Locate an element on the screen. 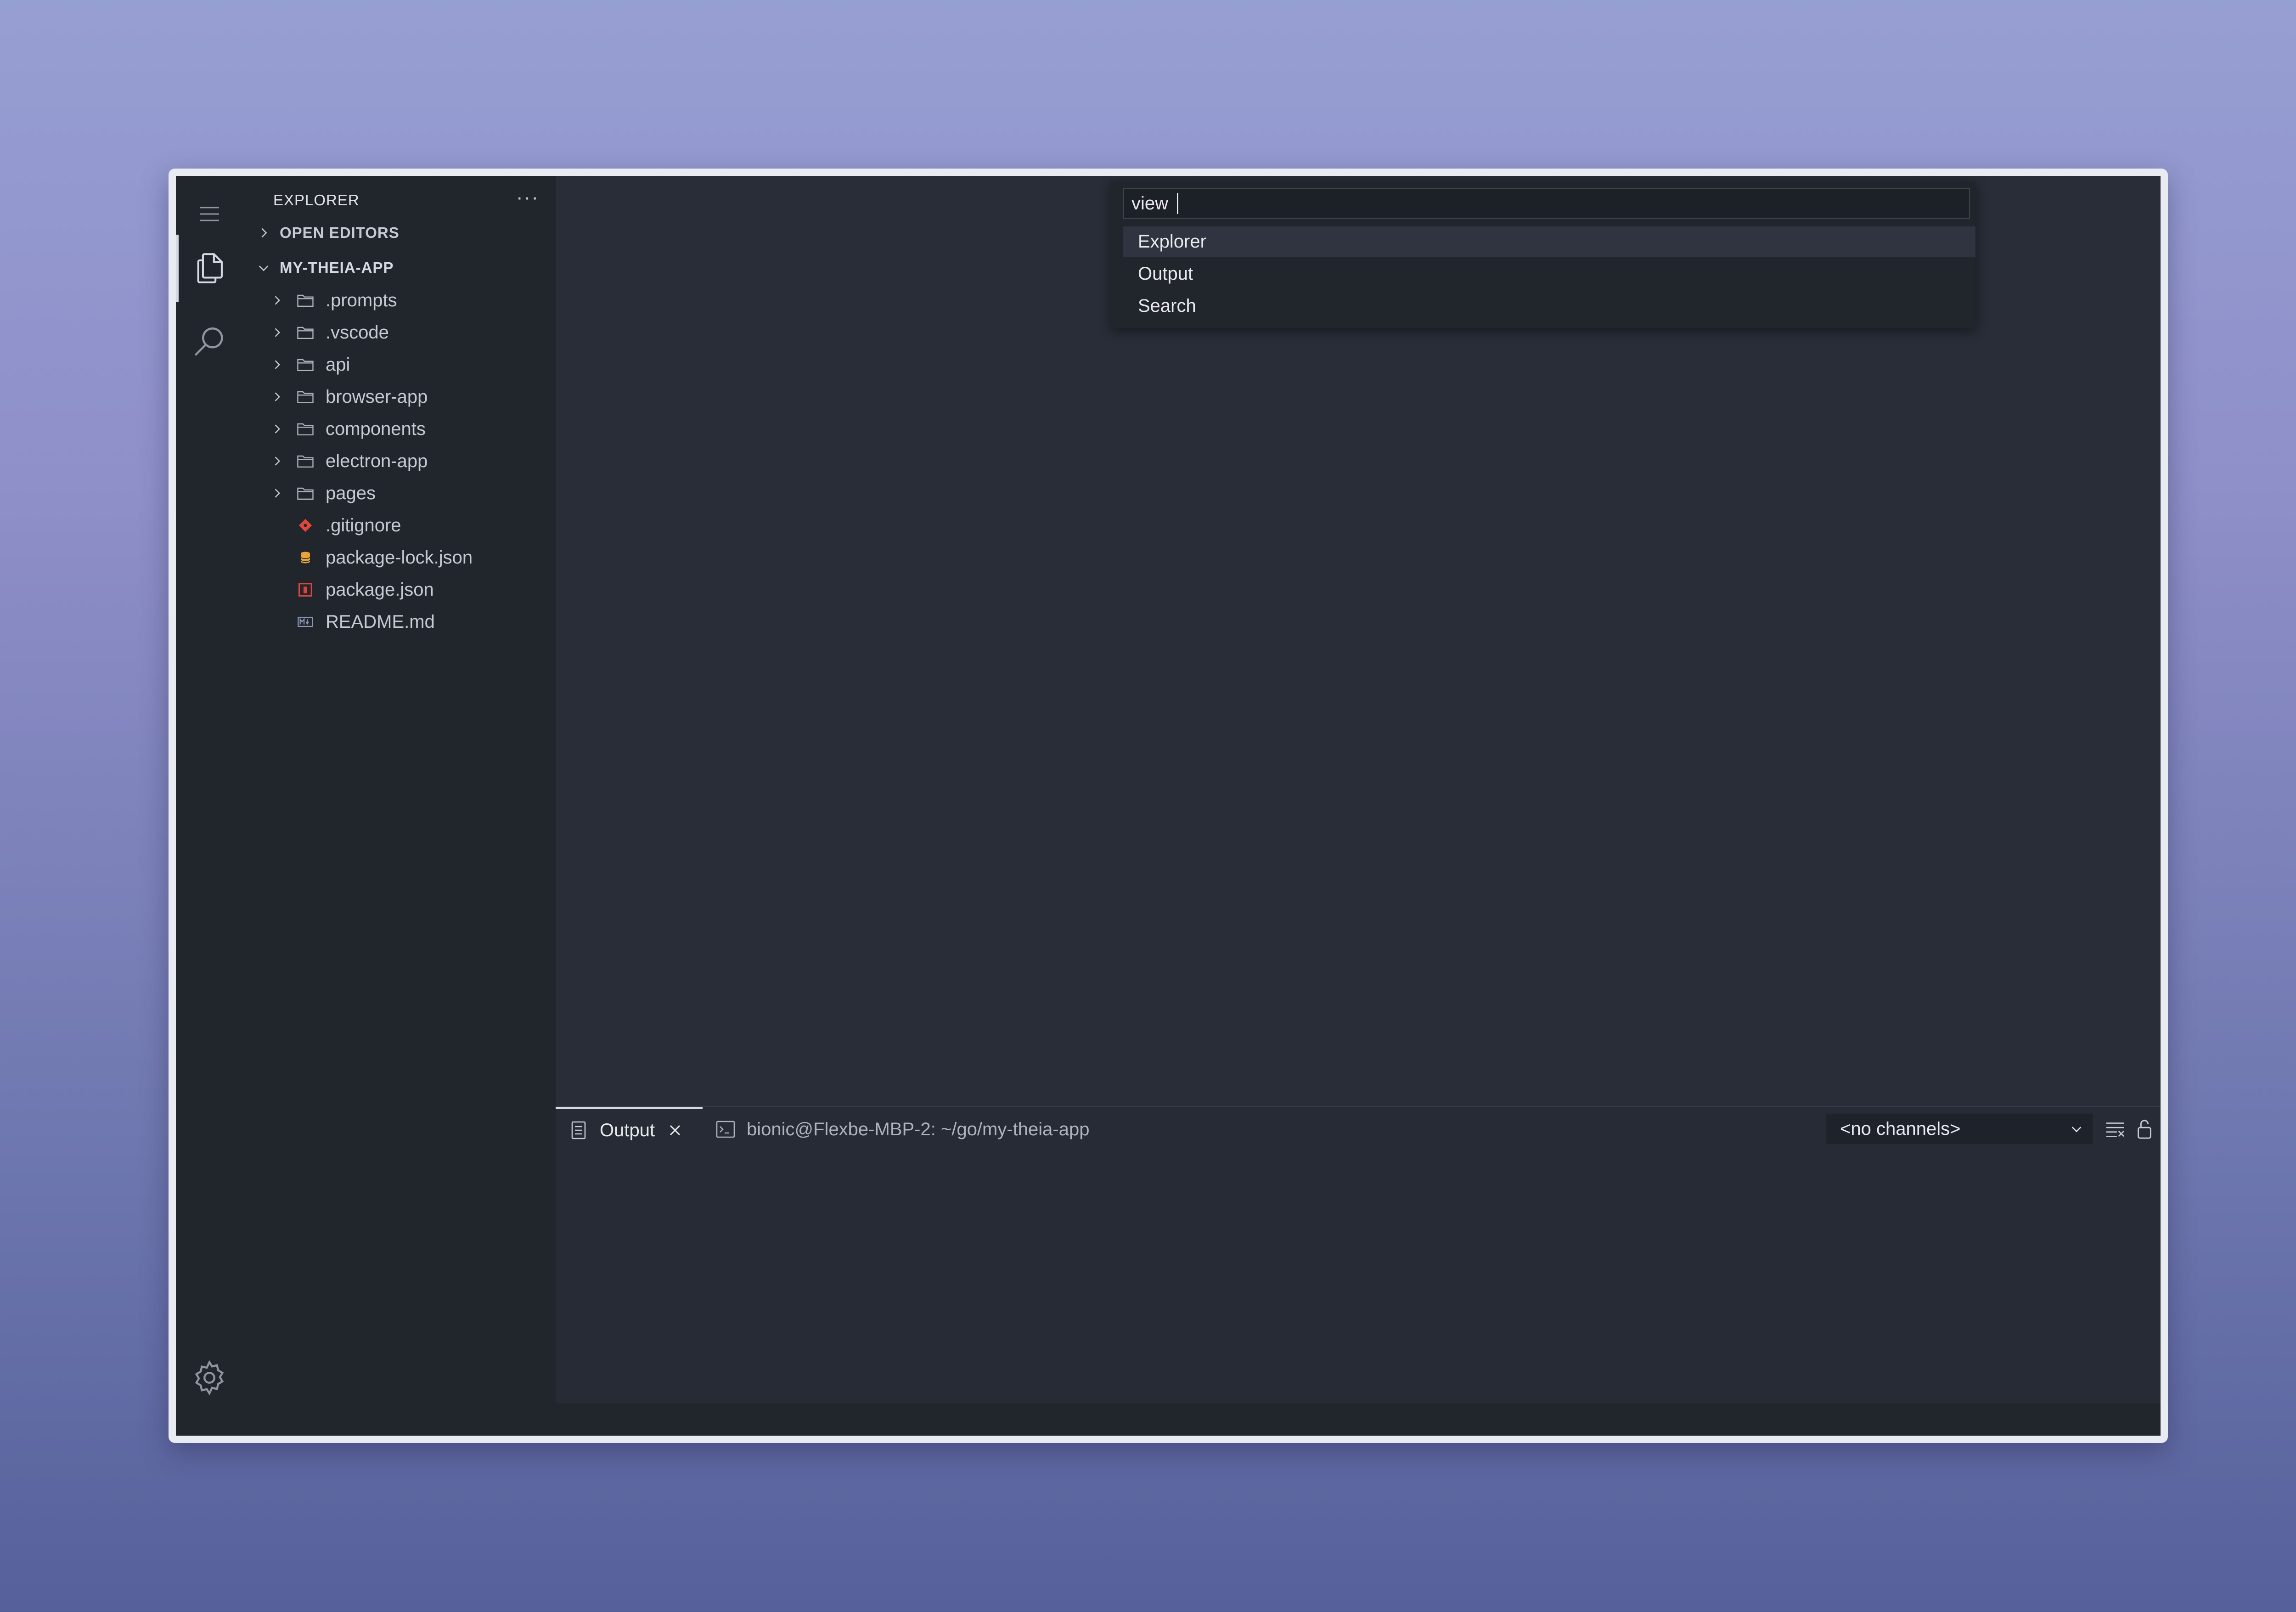 This screenshot has height=1612, width=2296. search-icon is located at coordinates (209, 342).